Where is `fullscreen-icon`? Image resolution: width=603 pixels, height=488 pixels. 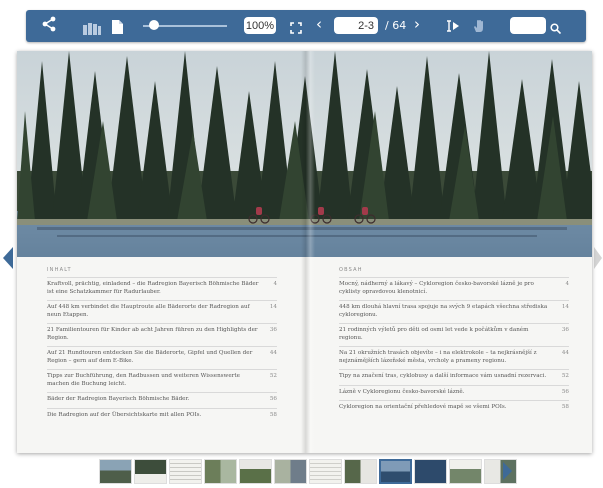
fullscreen-icon is located at coordinates (296, 28).